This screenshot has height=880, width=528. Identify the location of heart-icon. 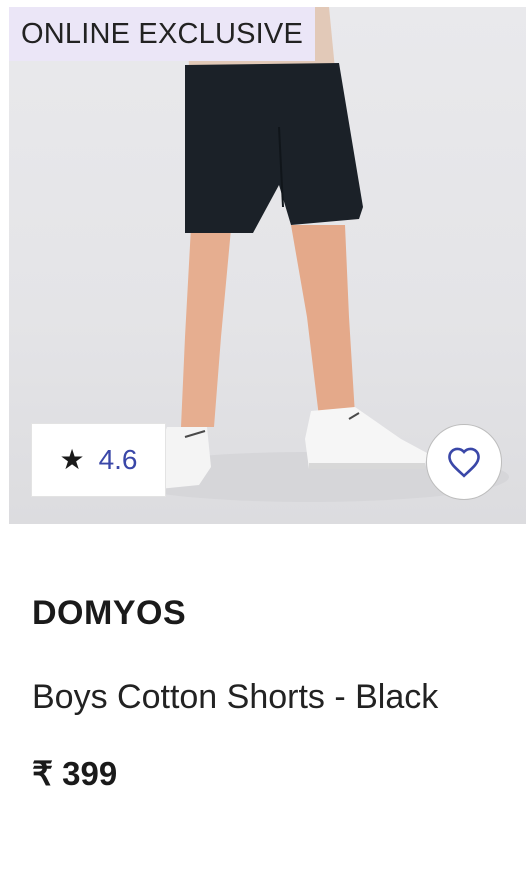
(464, 462).